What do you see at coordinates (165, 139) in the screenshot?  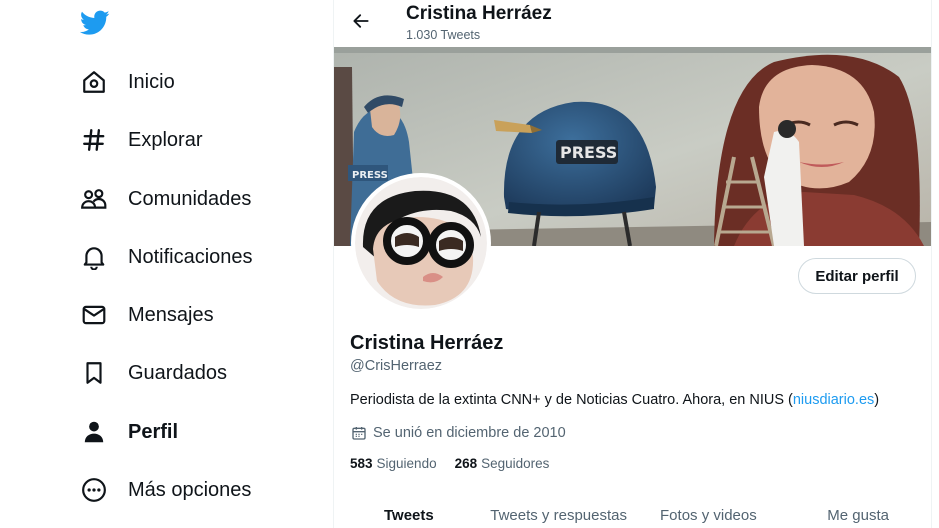 I see `sidebar-item-label: Explorar` at bounding box center [165, 139].